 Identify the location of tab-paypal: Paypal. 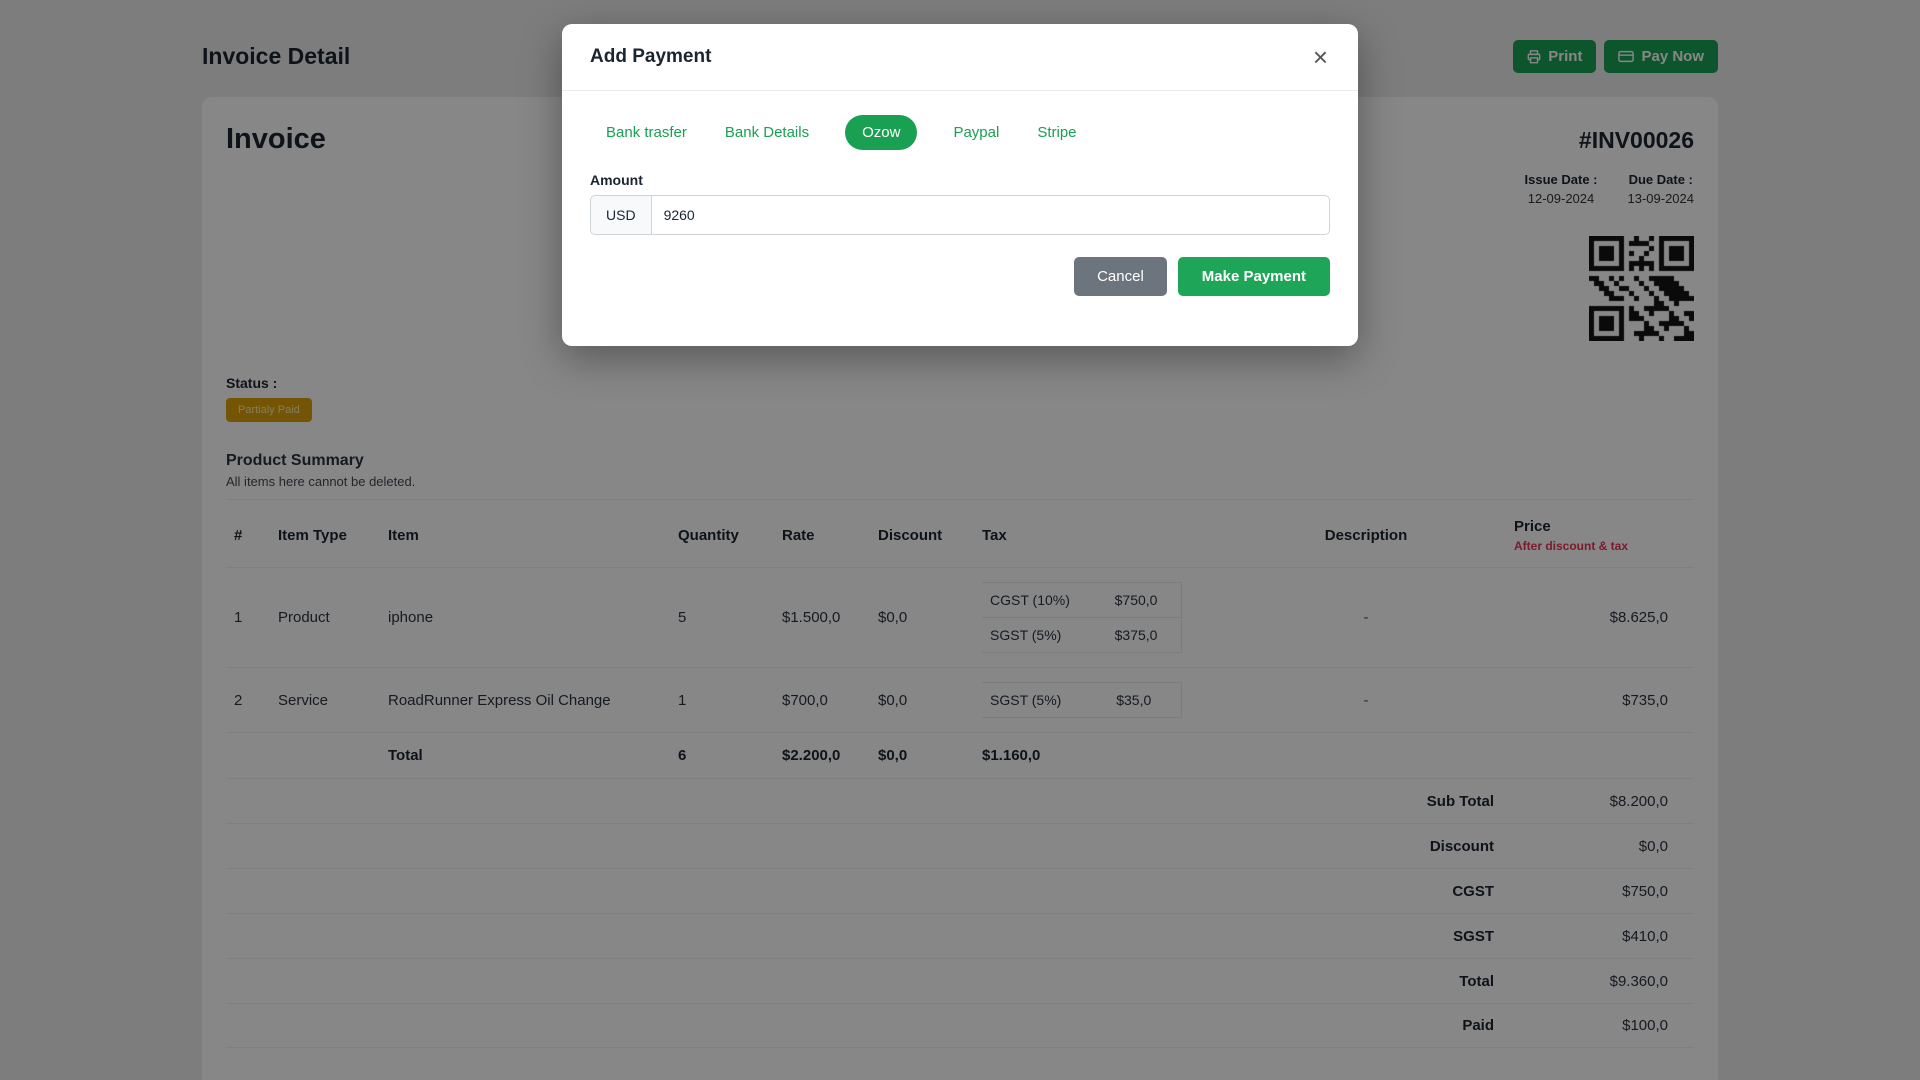
(976, 132).